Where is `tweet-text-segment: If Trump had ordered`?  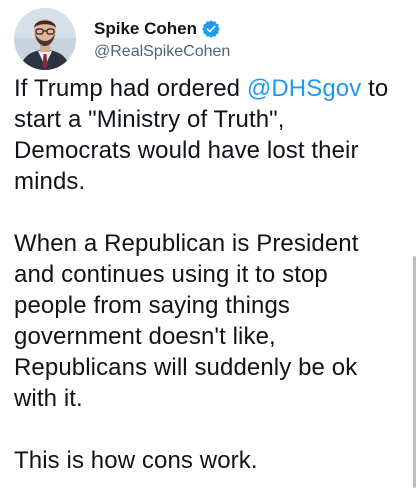 tweet-text-segment: If Trump had ordered is located at coordinates (130, 88).